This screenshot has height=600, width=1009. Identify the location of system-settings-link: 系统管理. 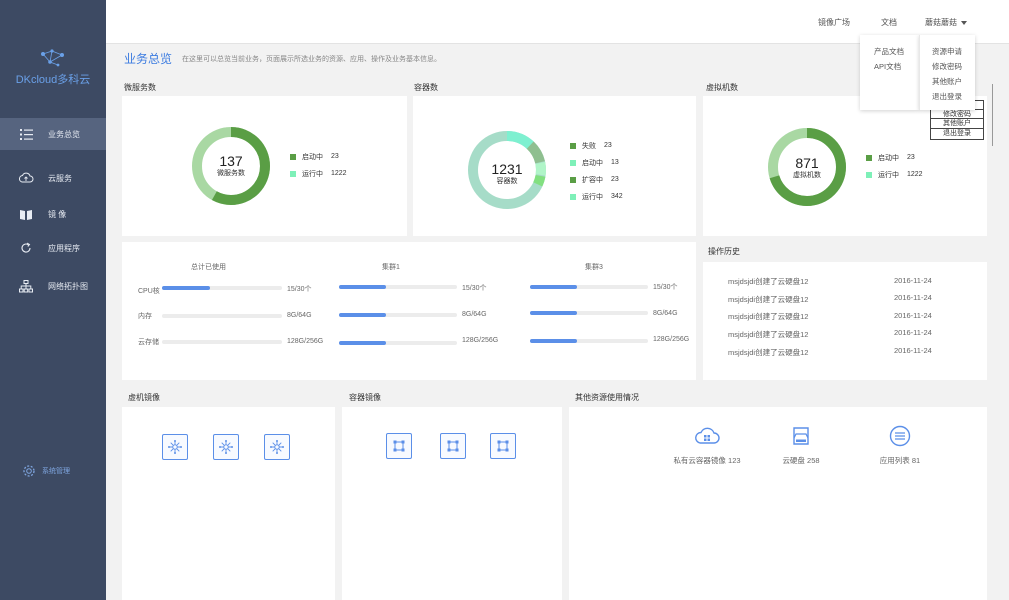
(46, 471).